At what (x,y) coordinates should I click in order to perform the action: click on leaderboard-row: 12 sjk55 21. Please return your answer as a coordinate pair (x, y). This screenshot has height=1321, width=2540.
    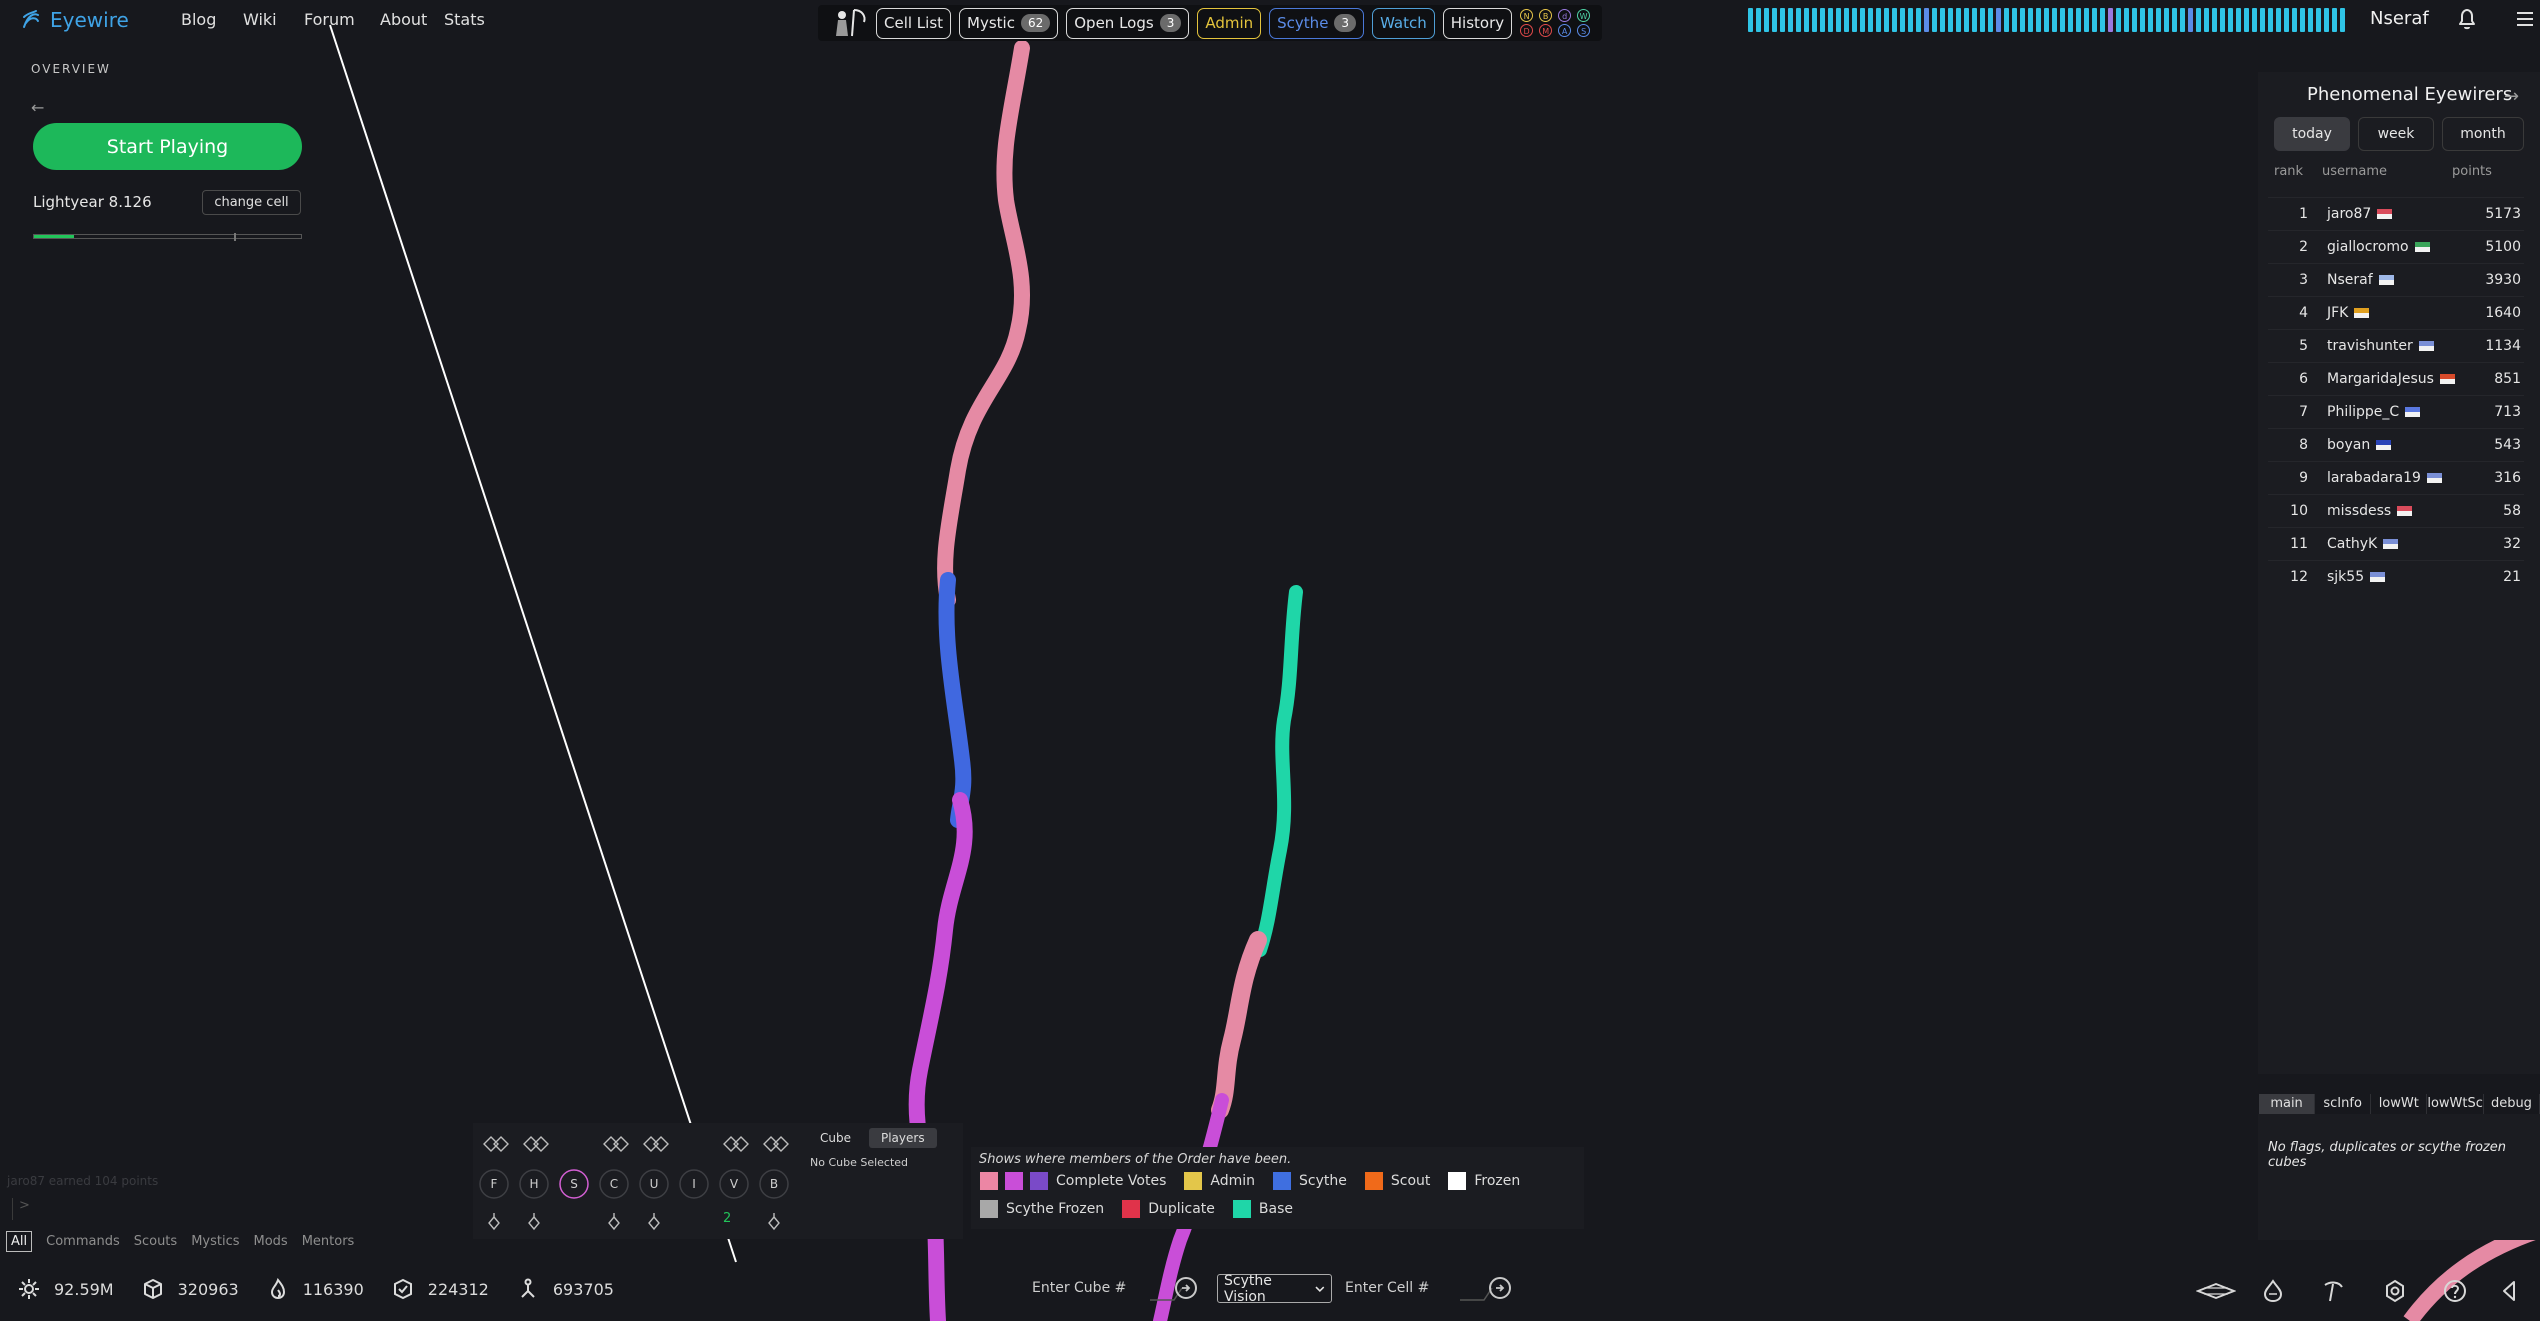
    Looking at the image, I should click on (2396, 576).